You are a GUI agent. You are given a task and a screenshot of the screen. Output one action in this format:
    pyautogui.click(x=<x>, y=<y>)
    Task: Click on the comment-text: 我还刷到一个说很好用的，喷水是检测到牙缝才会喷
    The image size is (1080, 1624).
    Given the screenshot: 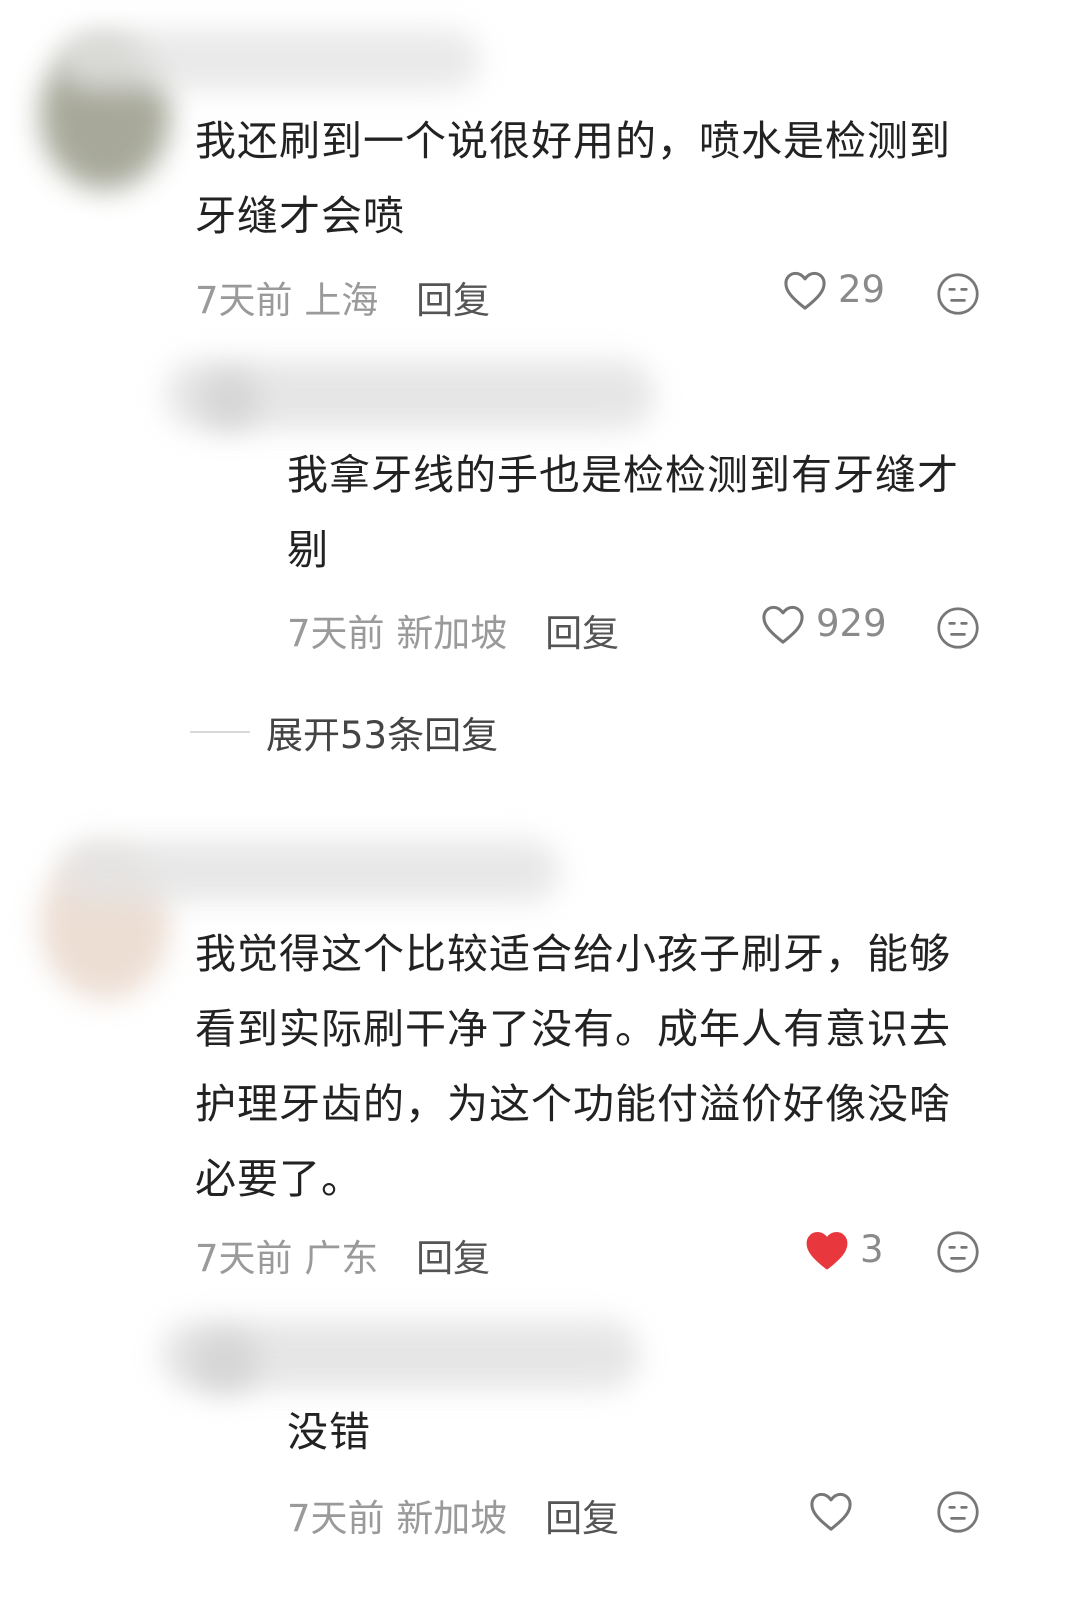 What is the action you would take?
    pyautogui.click(x=573, y=178)
    